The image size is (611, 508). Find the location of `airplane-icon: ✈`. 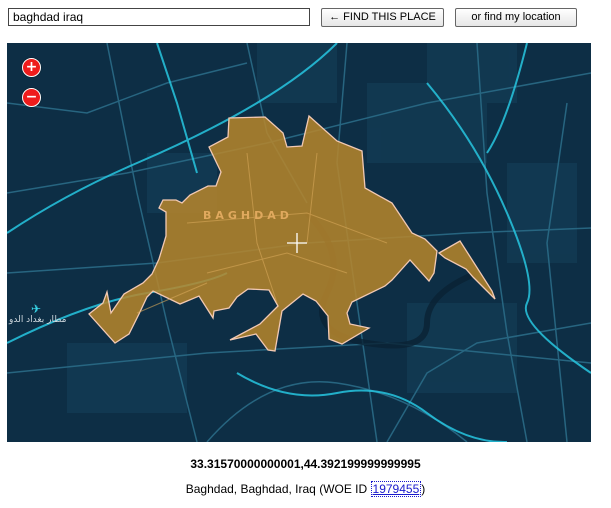

airplane-icon: ✈ is located at coordinates (36, 309).